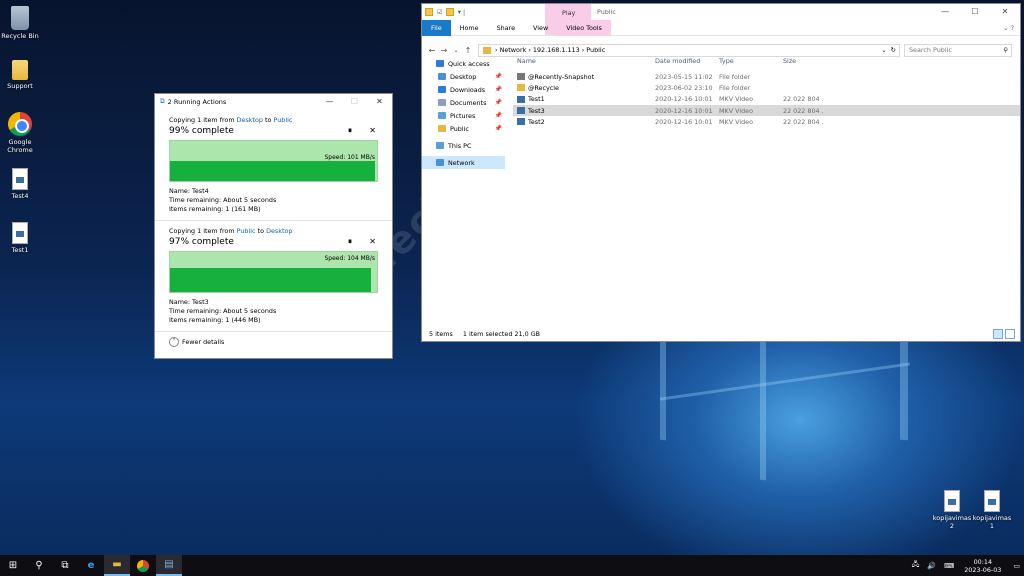  I want to click on tab-home: Home, so click(469, 28).